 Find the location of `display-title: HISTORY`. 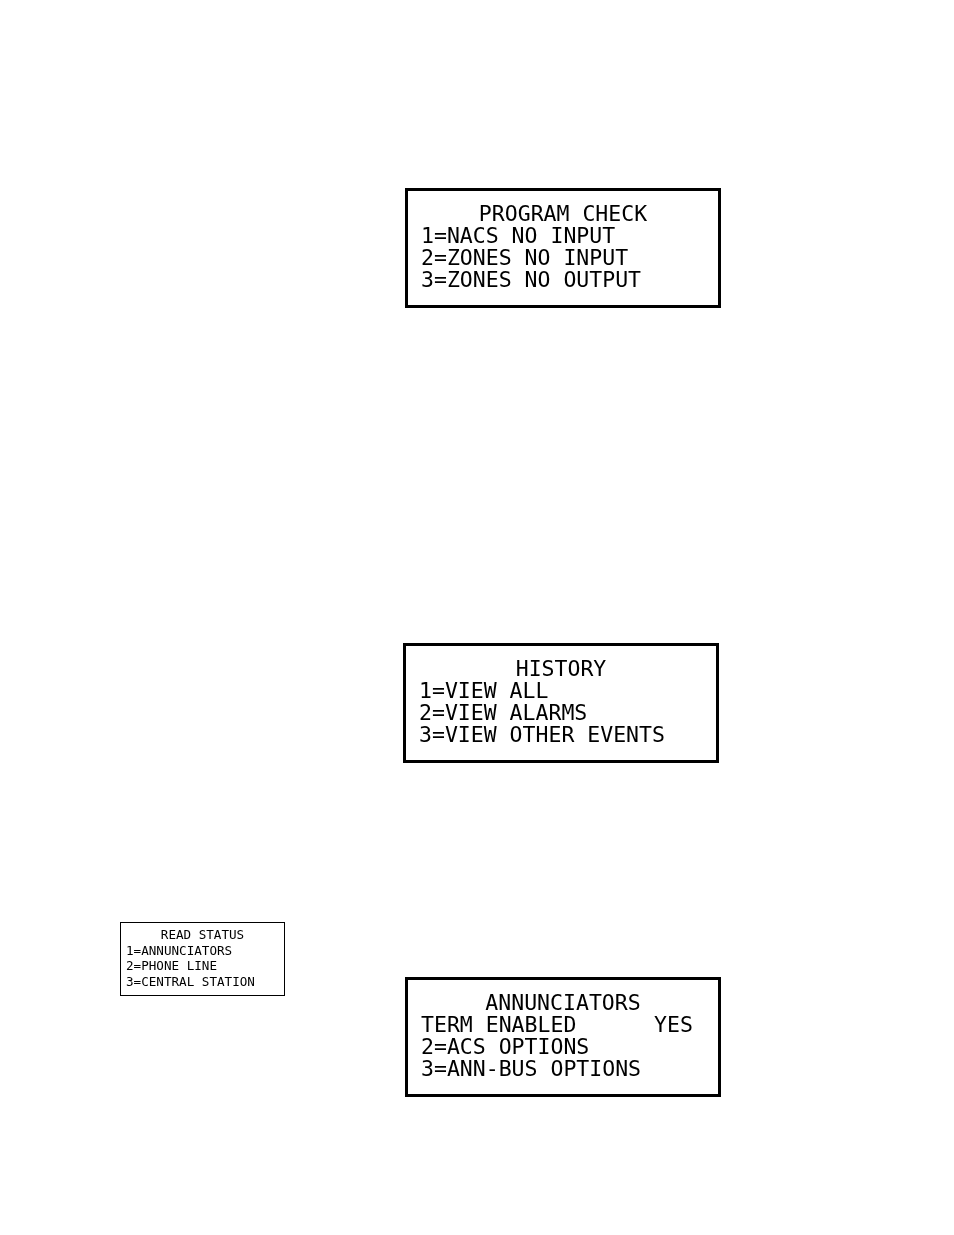

display-title: HISTORY is located at coordinates (561, 669).